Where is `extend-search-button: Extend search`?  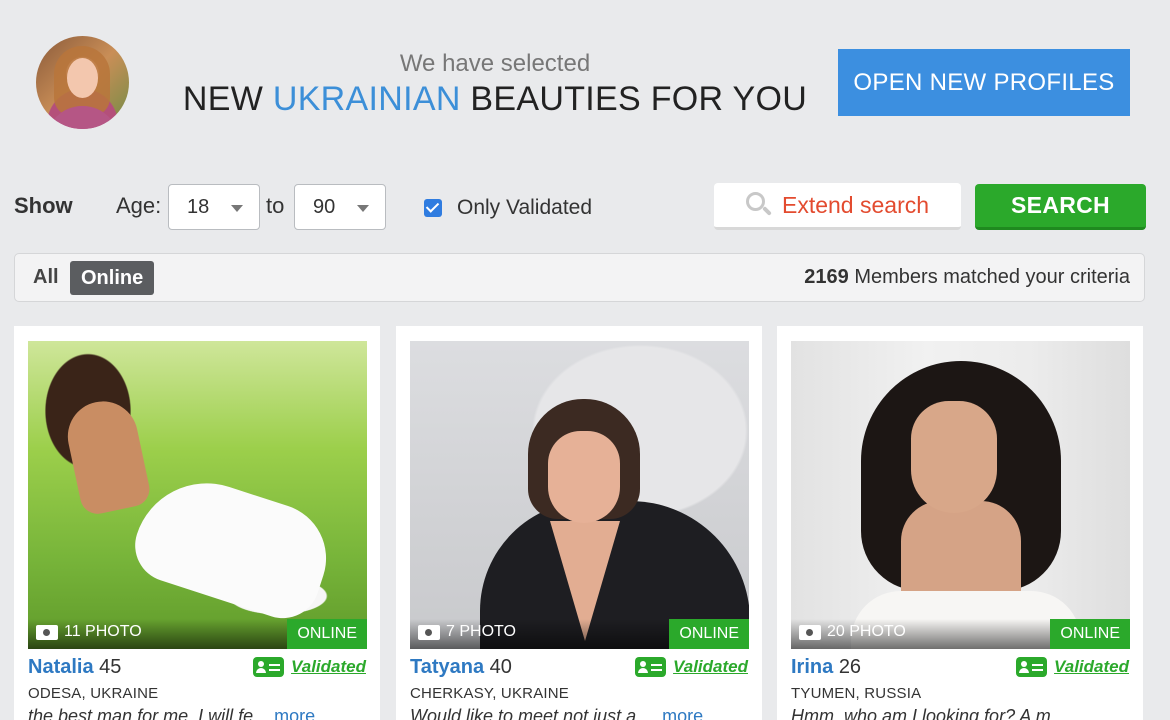 extend-search-button: Extend search is located at coordinates (837, 206).